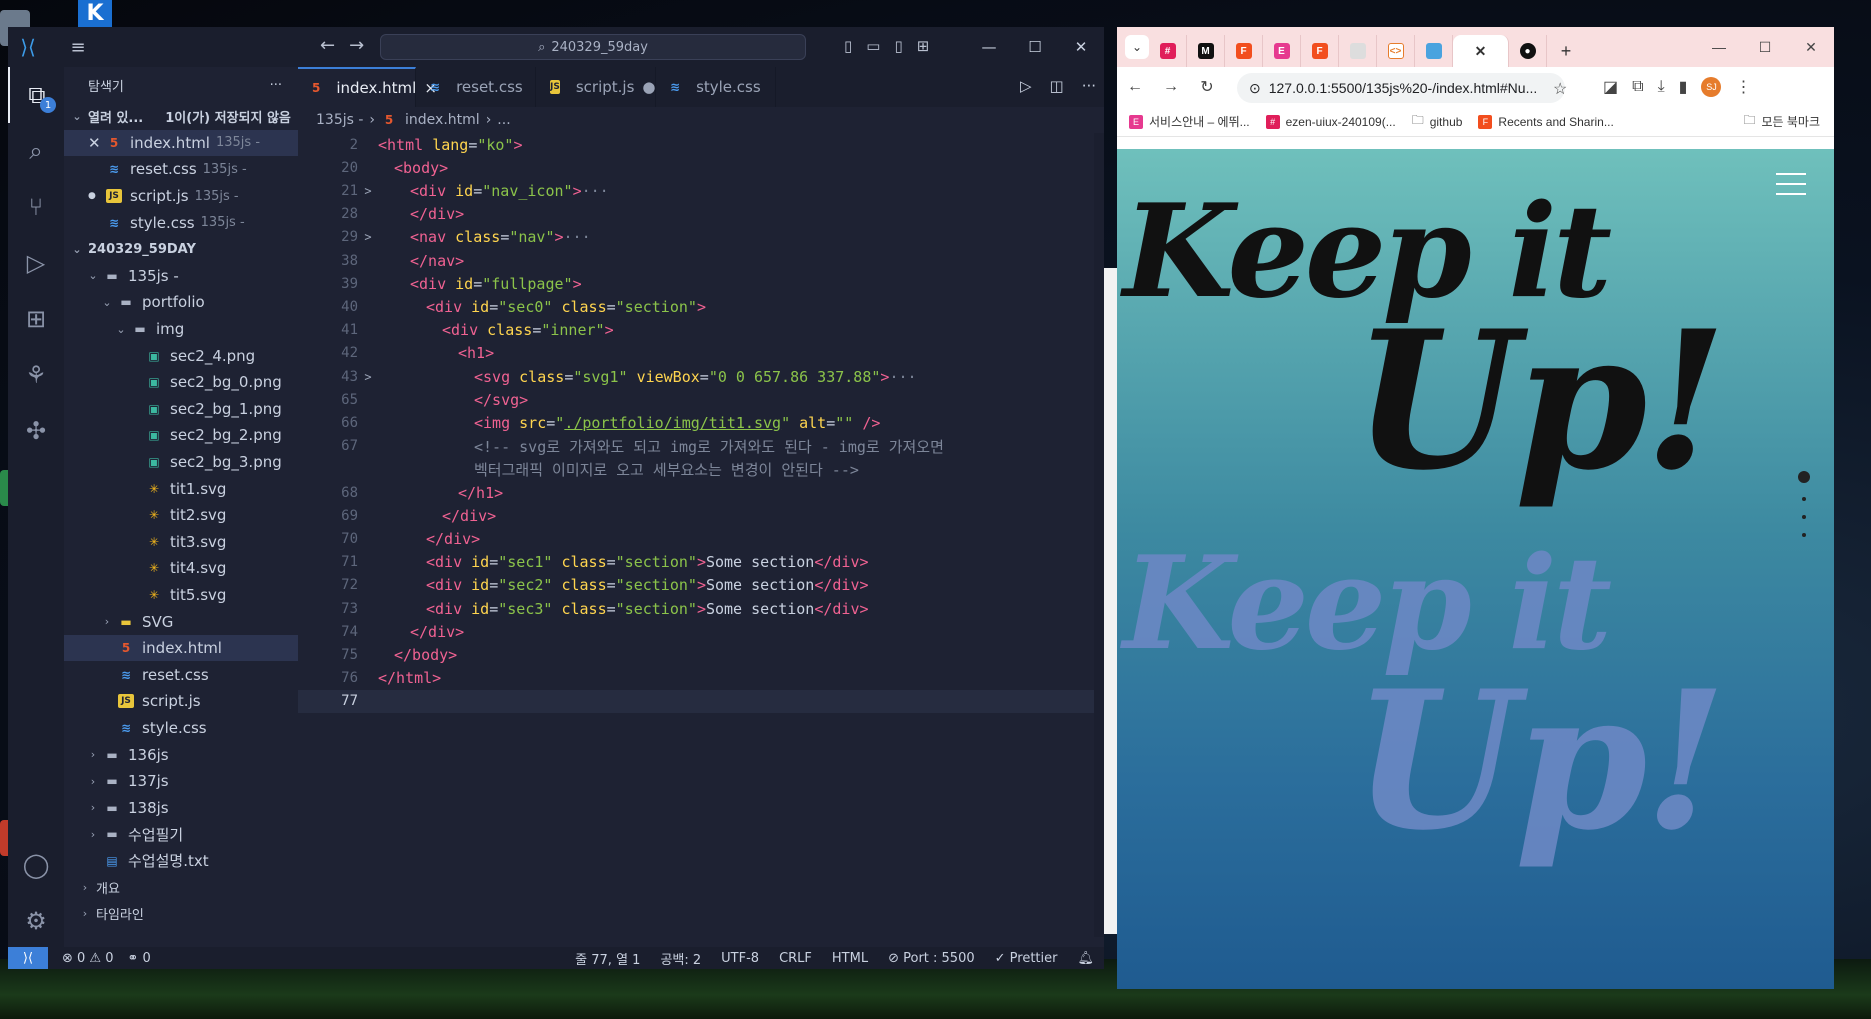  Describe the element at coordinates (181, 462) in the screenshot. I see `file-item: ▣ sec2_bg_3.png` at that location.